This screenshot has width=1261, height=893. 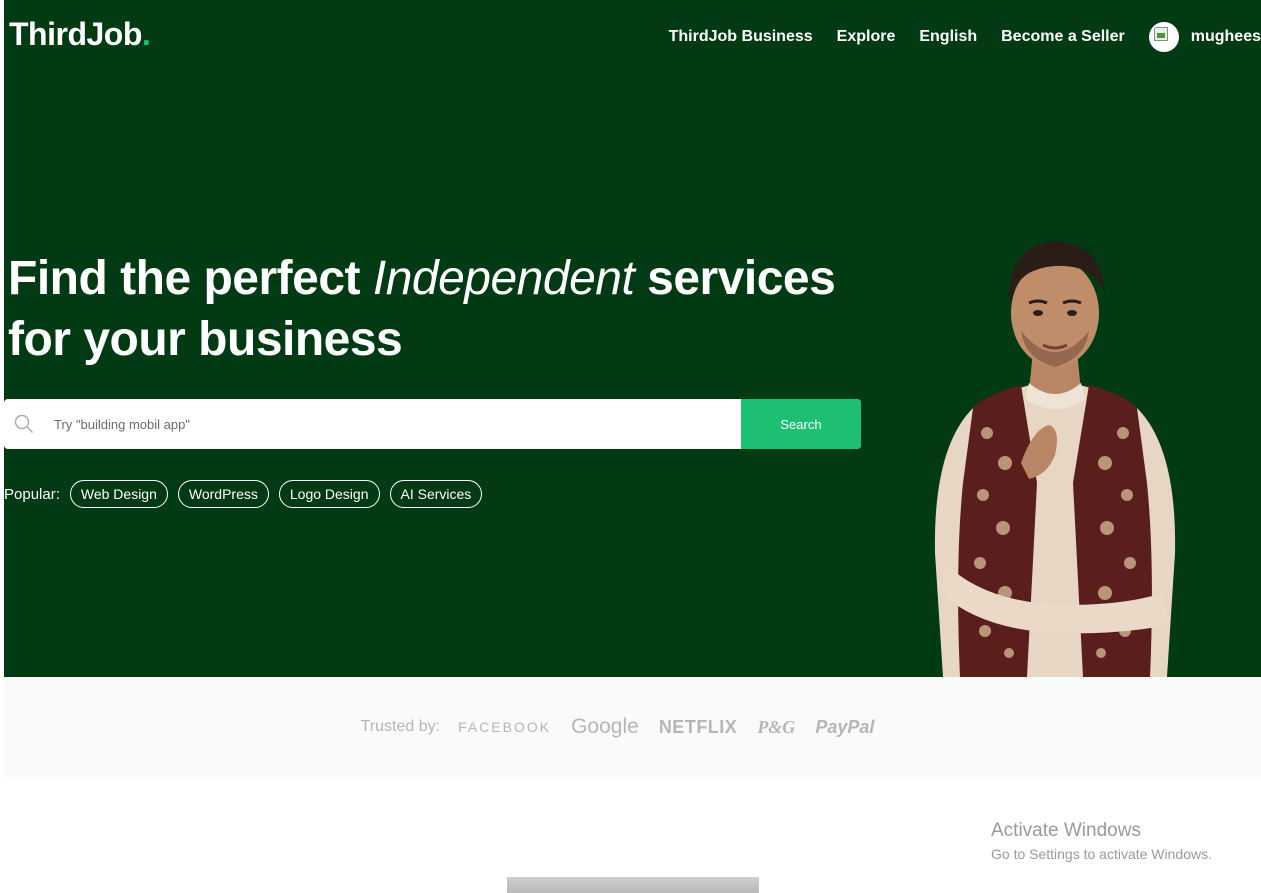 What do you see at coordinates (329, 494) in the screenshot?
I see `popular-tag-logo-design: Logo Design` at bounding box center [329, 494].